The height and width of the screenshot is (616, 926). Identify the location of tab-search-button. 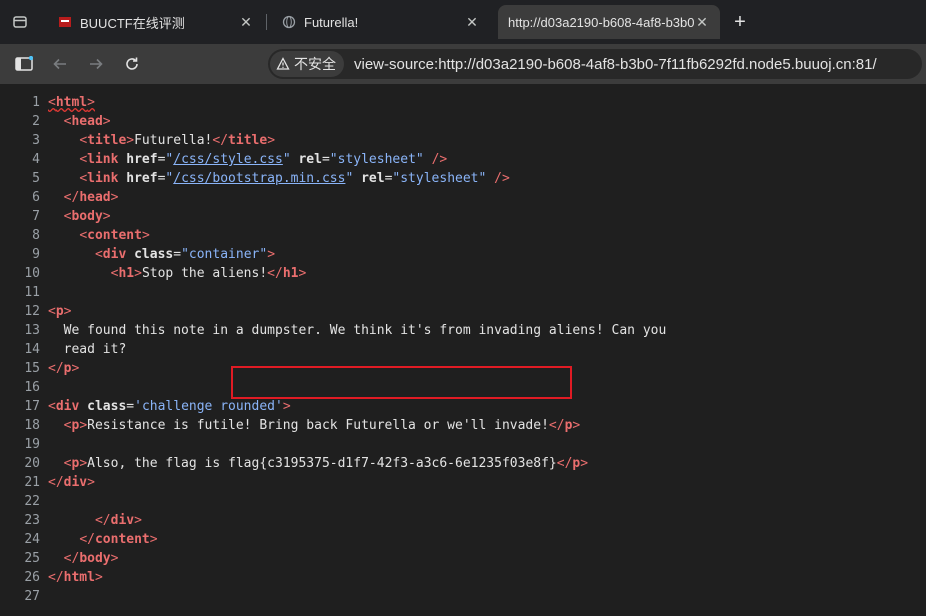
(20, 22).